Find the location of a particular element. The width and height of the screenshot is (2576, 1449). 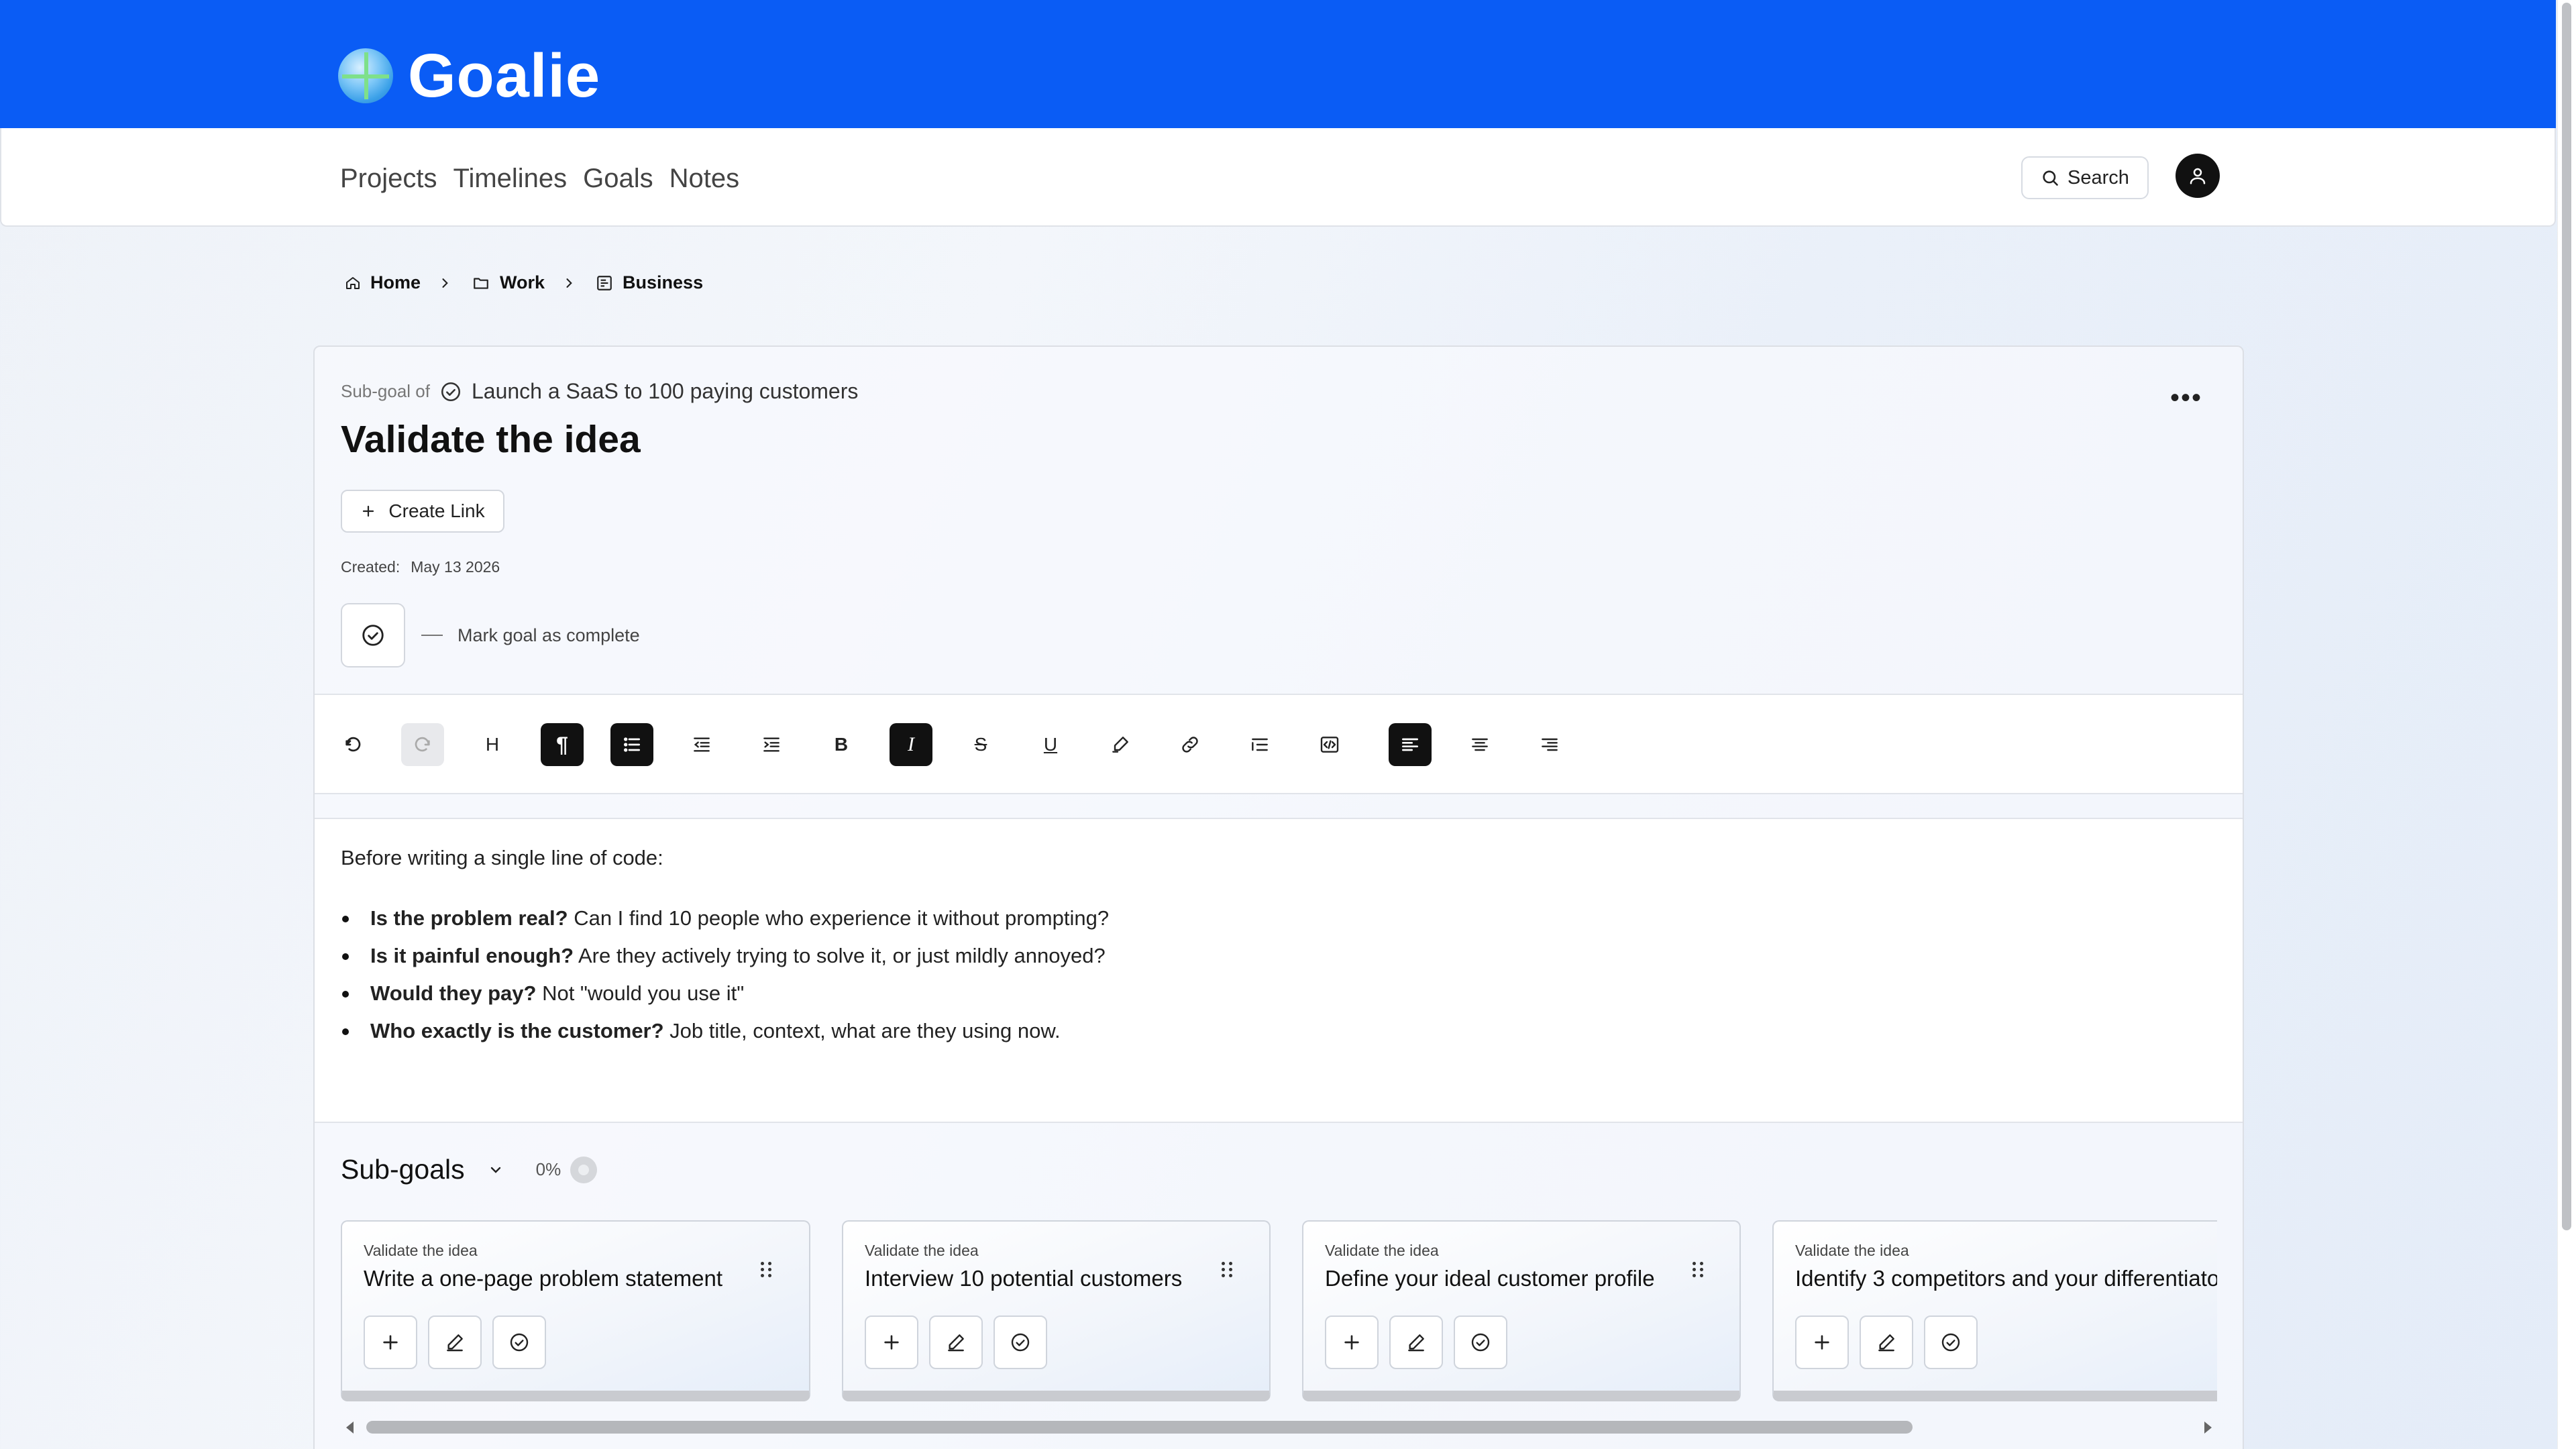

top-navbar: Projects Timelines Goals Notes Search is located at coordinates (1278, 177).